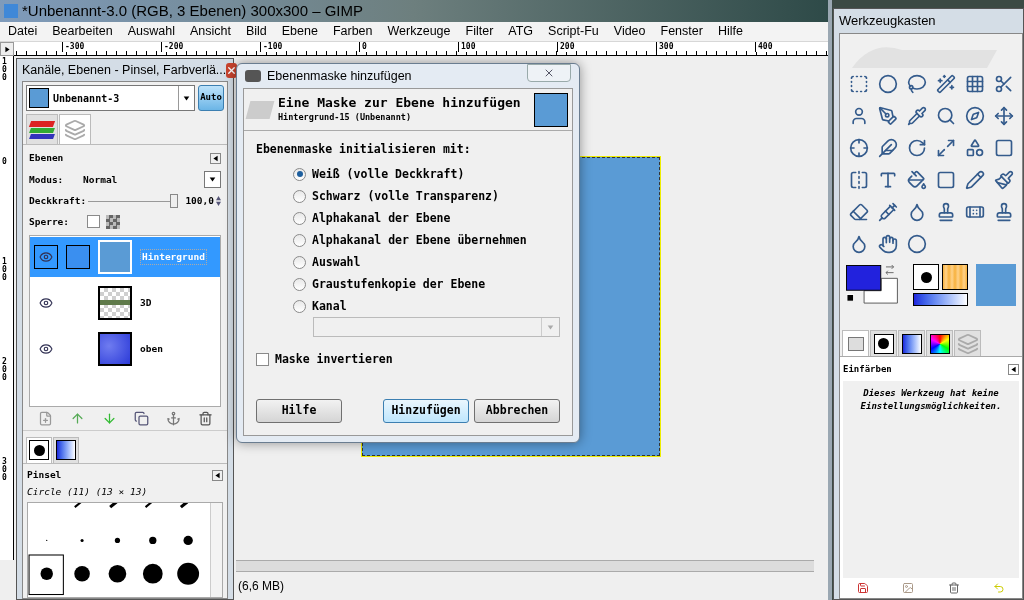  Describe the element at coordinates (916, 148) in the screenshot. I see `rotate-icon` at that location.